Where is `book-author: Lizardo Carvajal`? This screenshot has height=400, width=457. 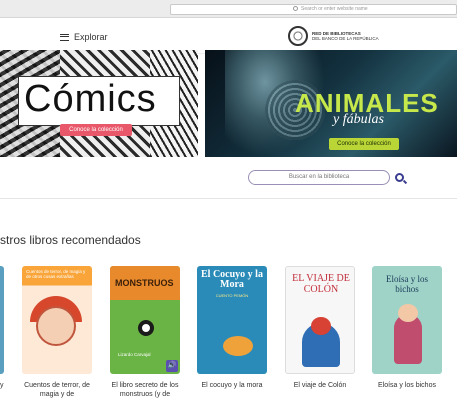 book-author: Lizardo Carvajal is located at coordinates (134, 354).